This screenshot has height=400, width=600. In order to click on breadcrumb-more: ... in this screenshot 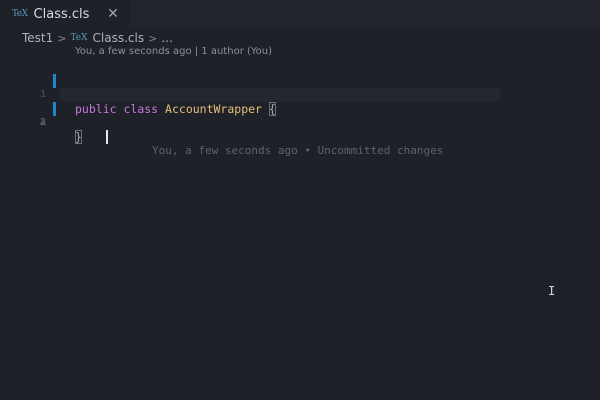, I will do `click(166, 38)`.